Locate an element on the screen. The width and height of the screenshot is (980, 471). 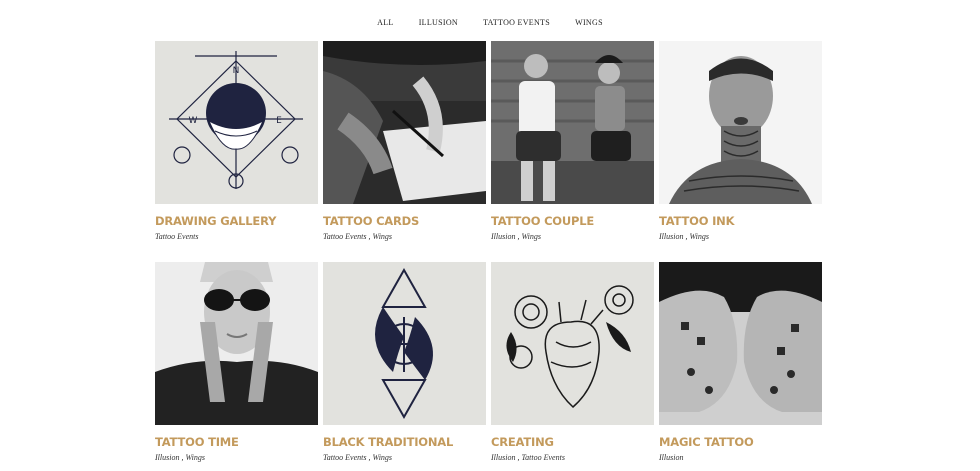
portfolio-item: TATTOO INK Illusion , Wings is located at coordinates (740, 141).